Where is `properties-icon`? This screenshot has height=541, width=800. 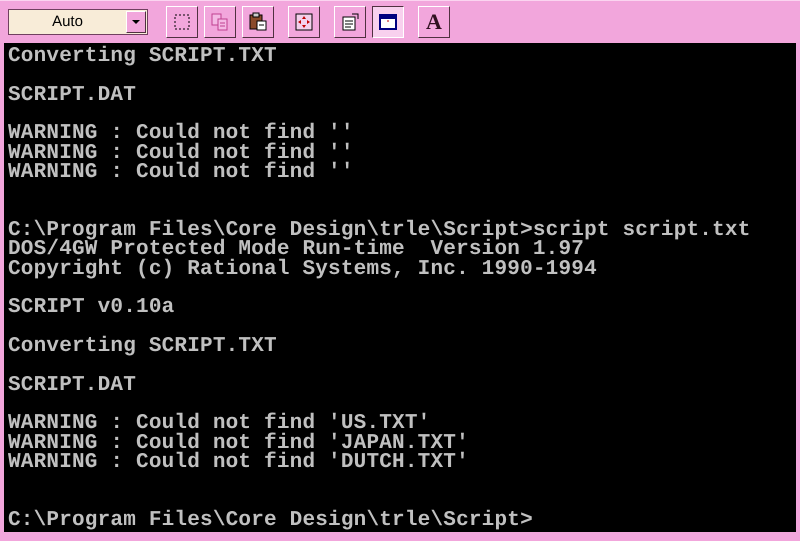 properties-icon is located at coordinates (350, 22).